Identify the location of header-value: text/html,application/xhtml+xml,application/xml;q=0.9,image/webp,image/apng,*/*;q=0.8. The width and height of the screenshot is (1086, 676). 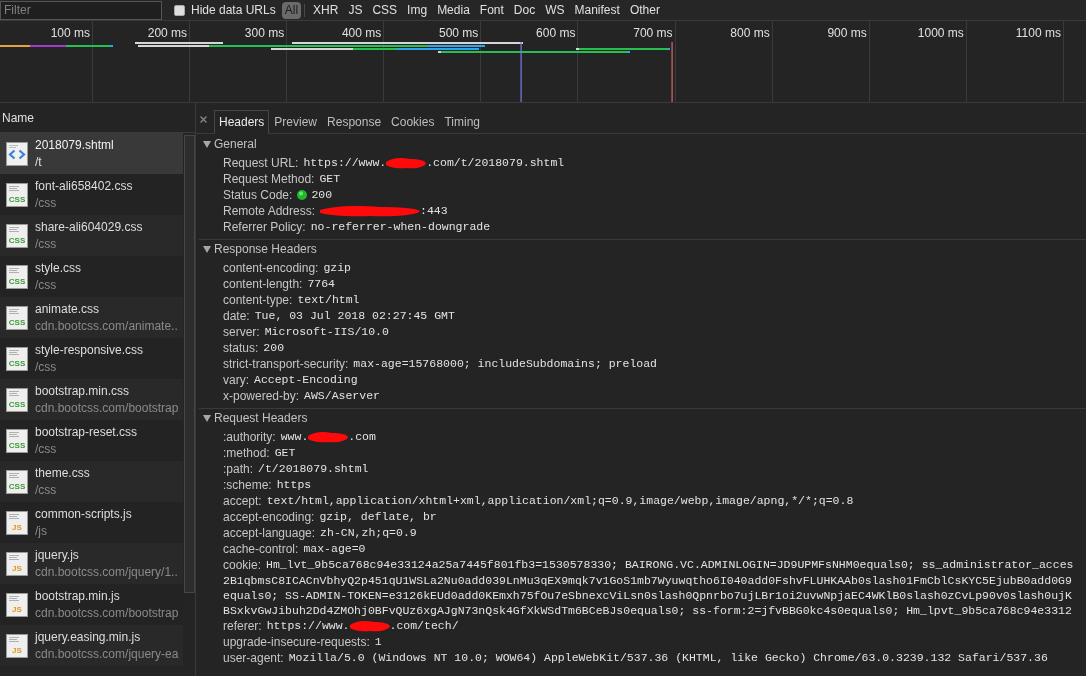
(560, 501).